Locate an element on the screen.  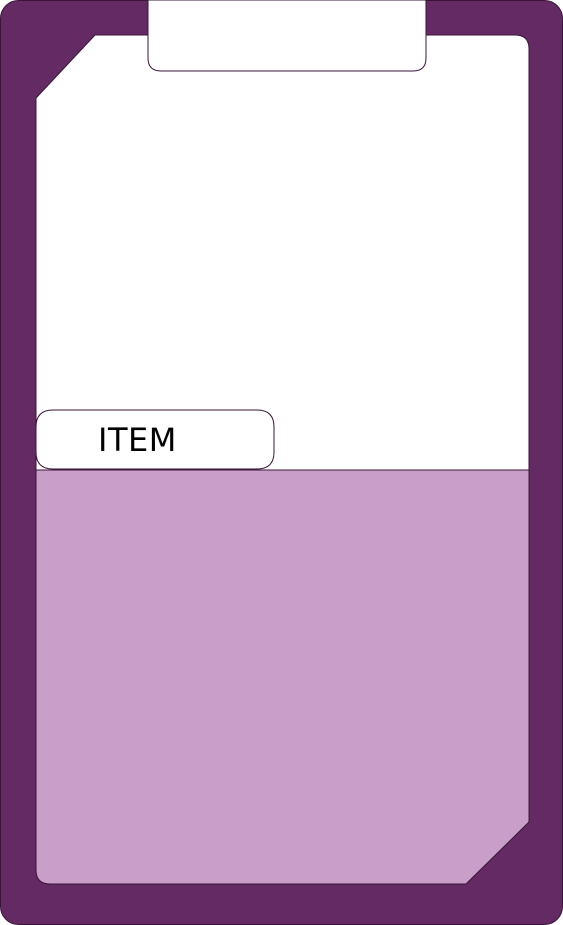
top-tab-area is located at coordinates (287, 35).